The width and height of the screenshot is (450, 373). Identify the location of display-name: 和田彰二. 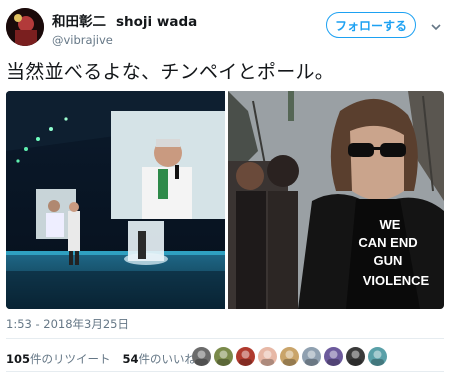
(79, 20).